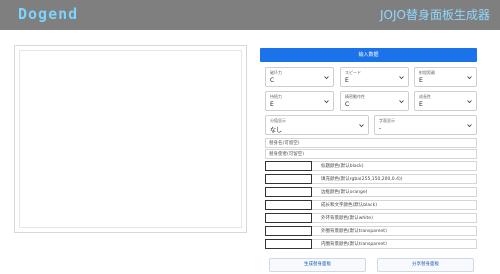 The image size is (500, 274). What do you see at coordinates (299, 101) in the screenshot?
I see `select-durability: 持続力 E` at bounding box center [299, 101].